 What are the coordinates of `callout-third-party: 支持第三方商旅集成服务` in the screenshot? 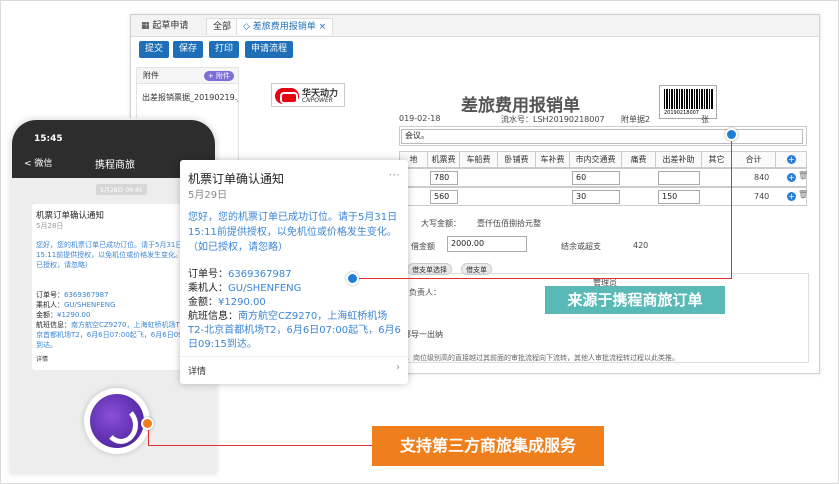 It's located at (488, 446).